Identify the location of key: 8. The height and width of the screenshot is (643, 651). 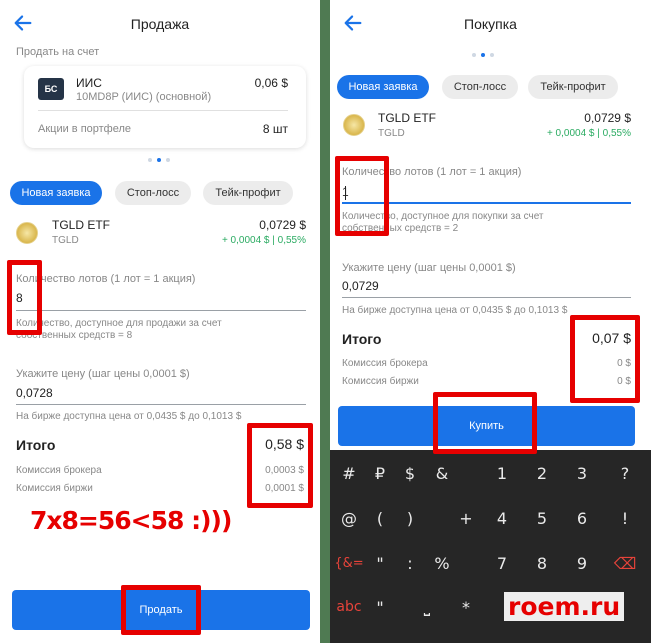
(542, 563).